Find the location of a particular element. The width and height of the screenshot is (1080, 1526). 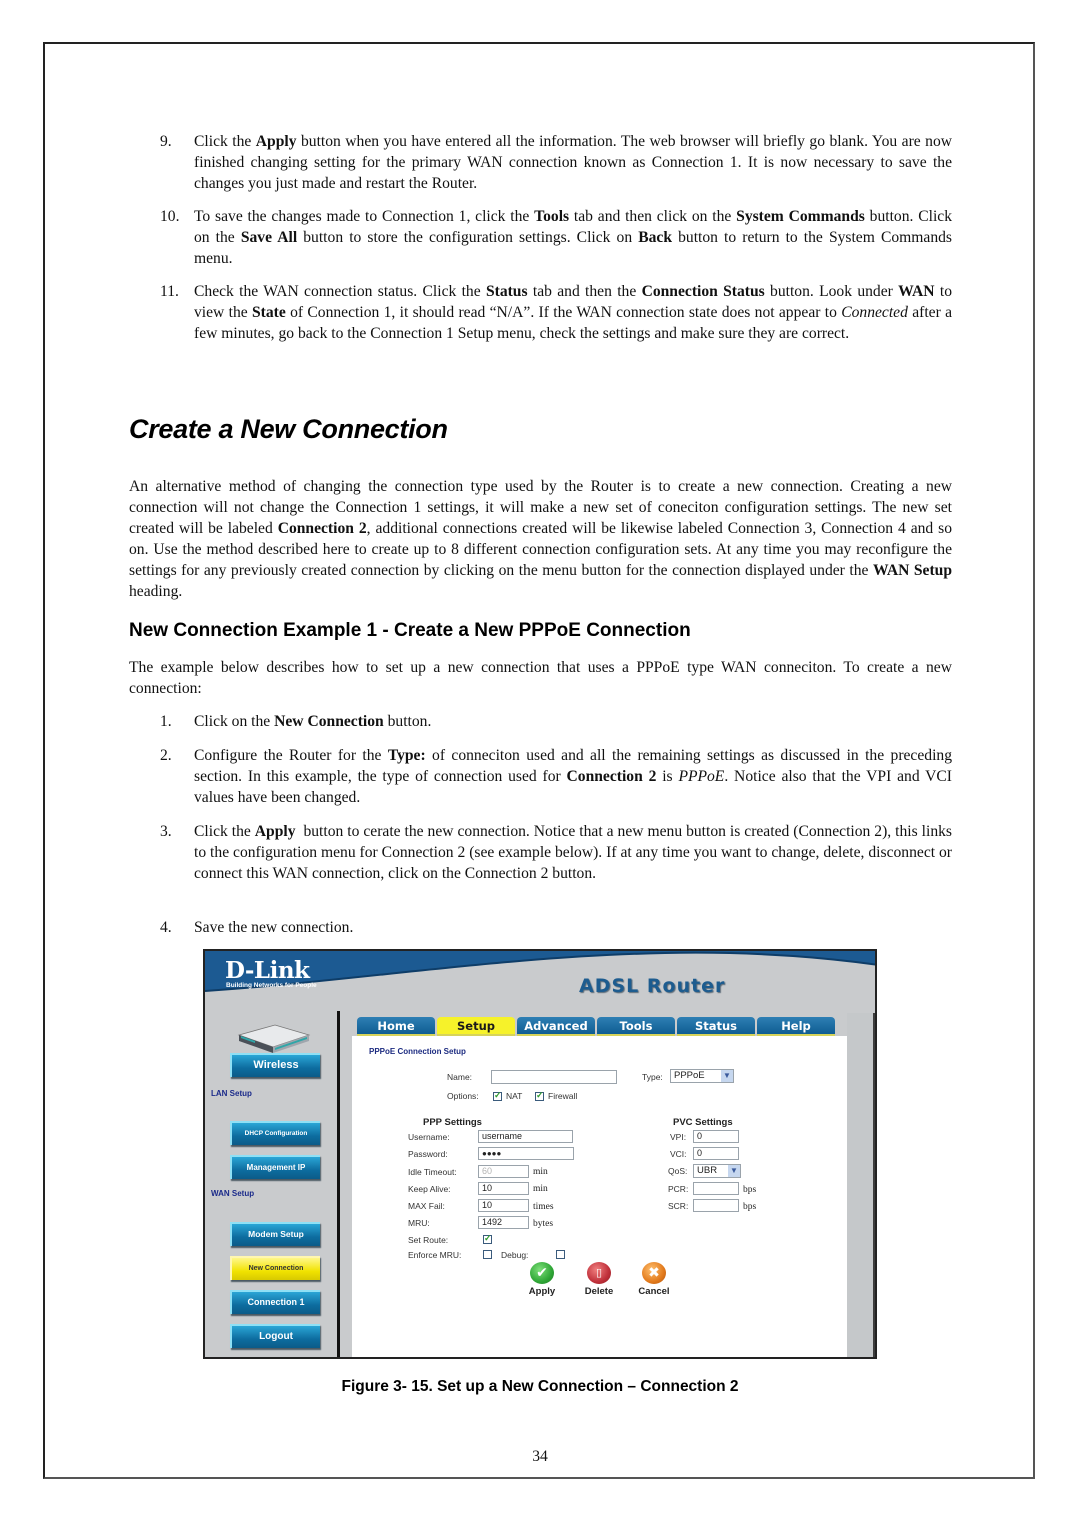

type-select: PPPoE ▼ is located at coordinates (702, 1076).